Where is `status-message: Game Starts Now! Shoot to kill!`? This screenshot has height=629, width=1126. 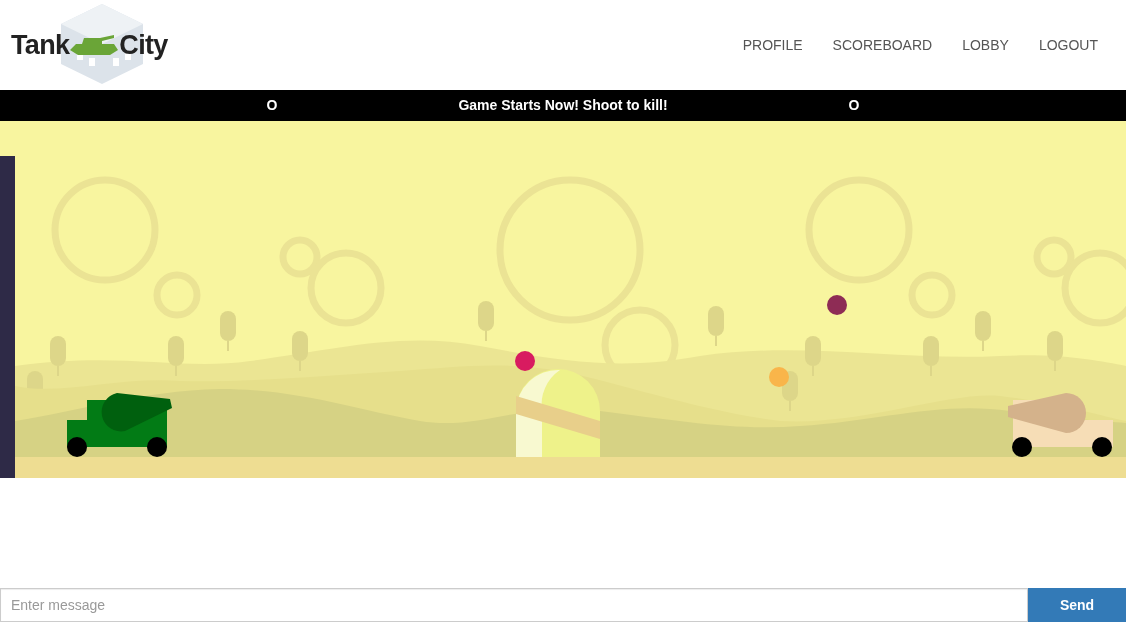 status-message: Game Starts Now! Shoot to kill! is located at coordinates (563, 105).